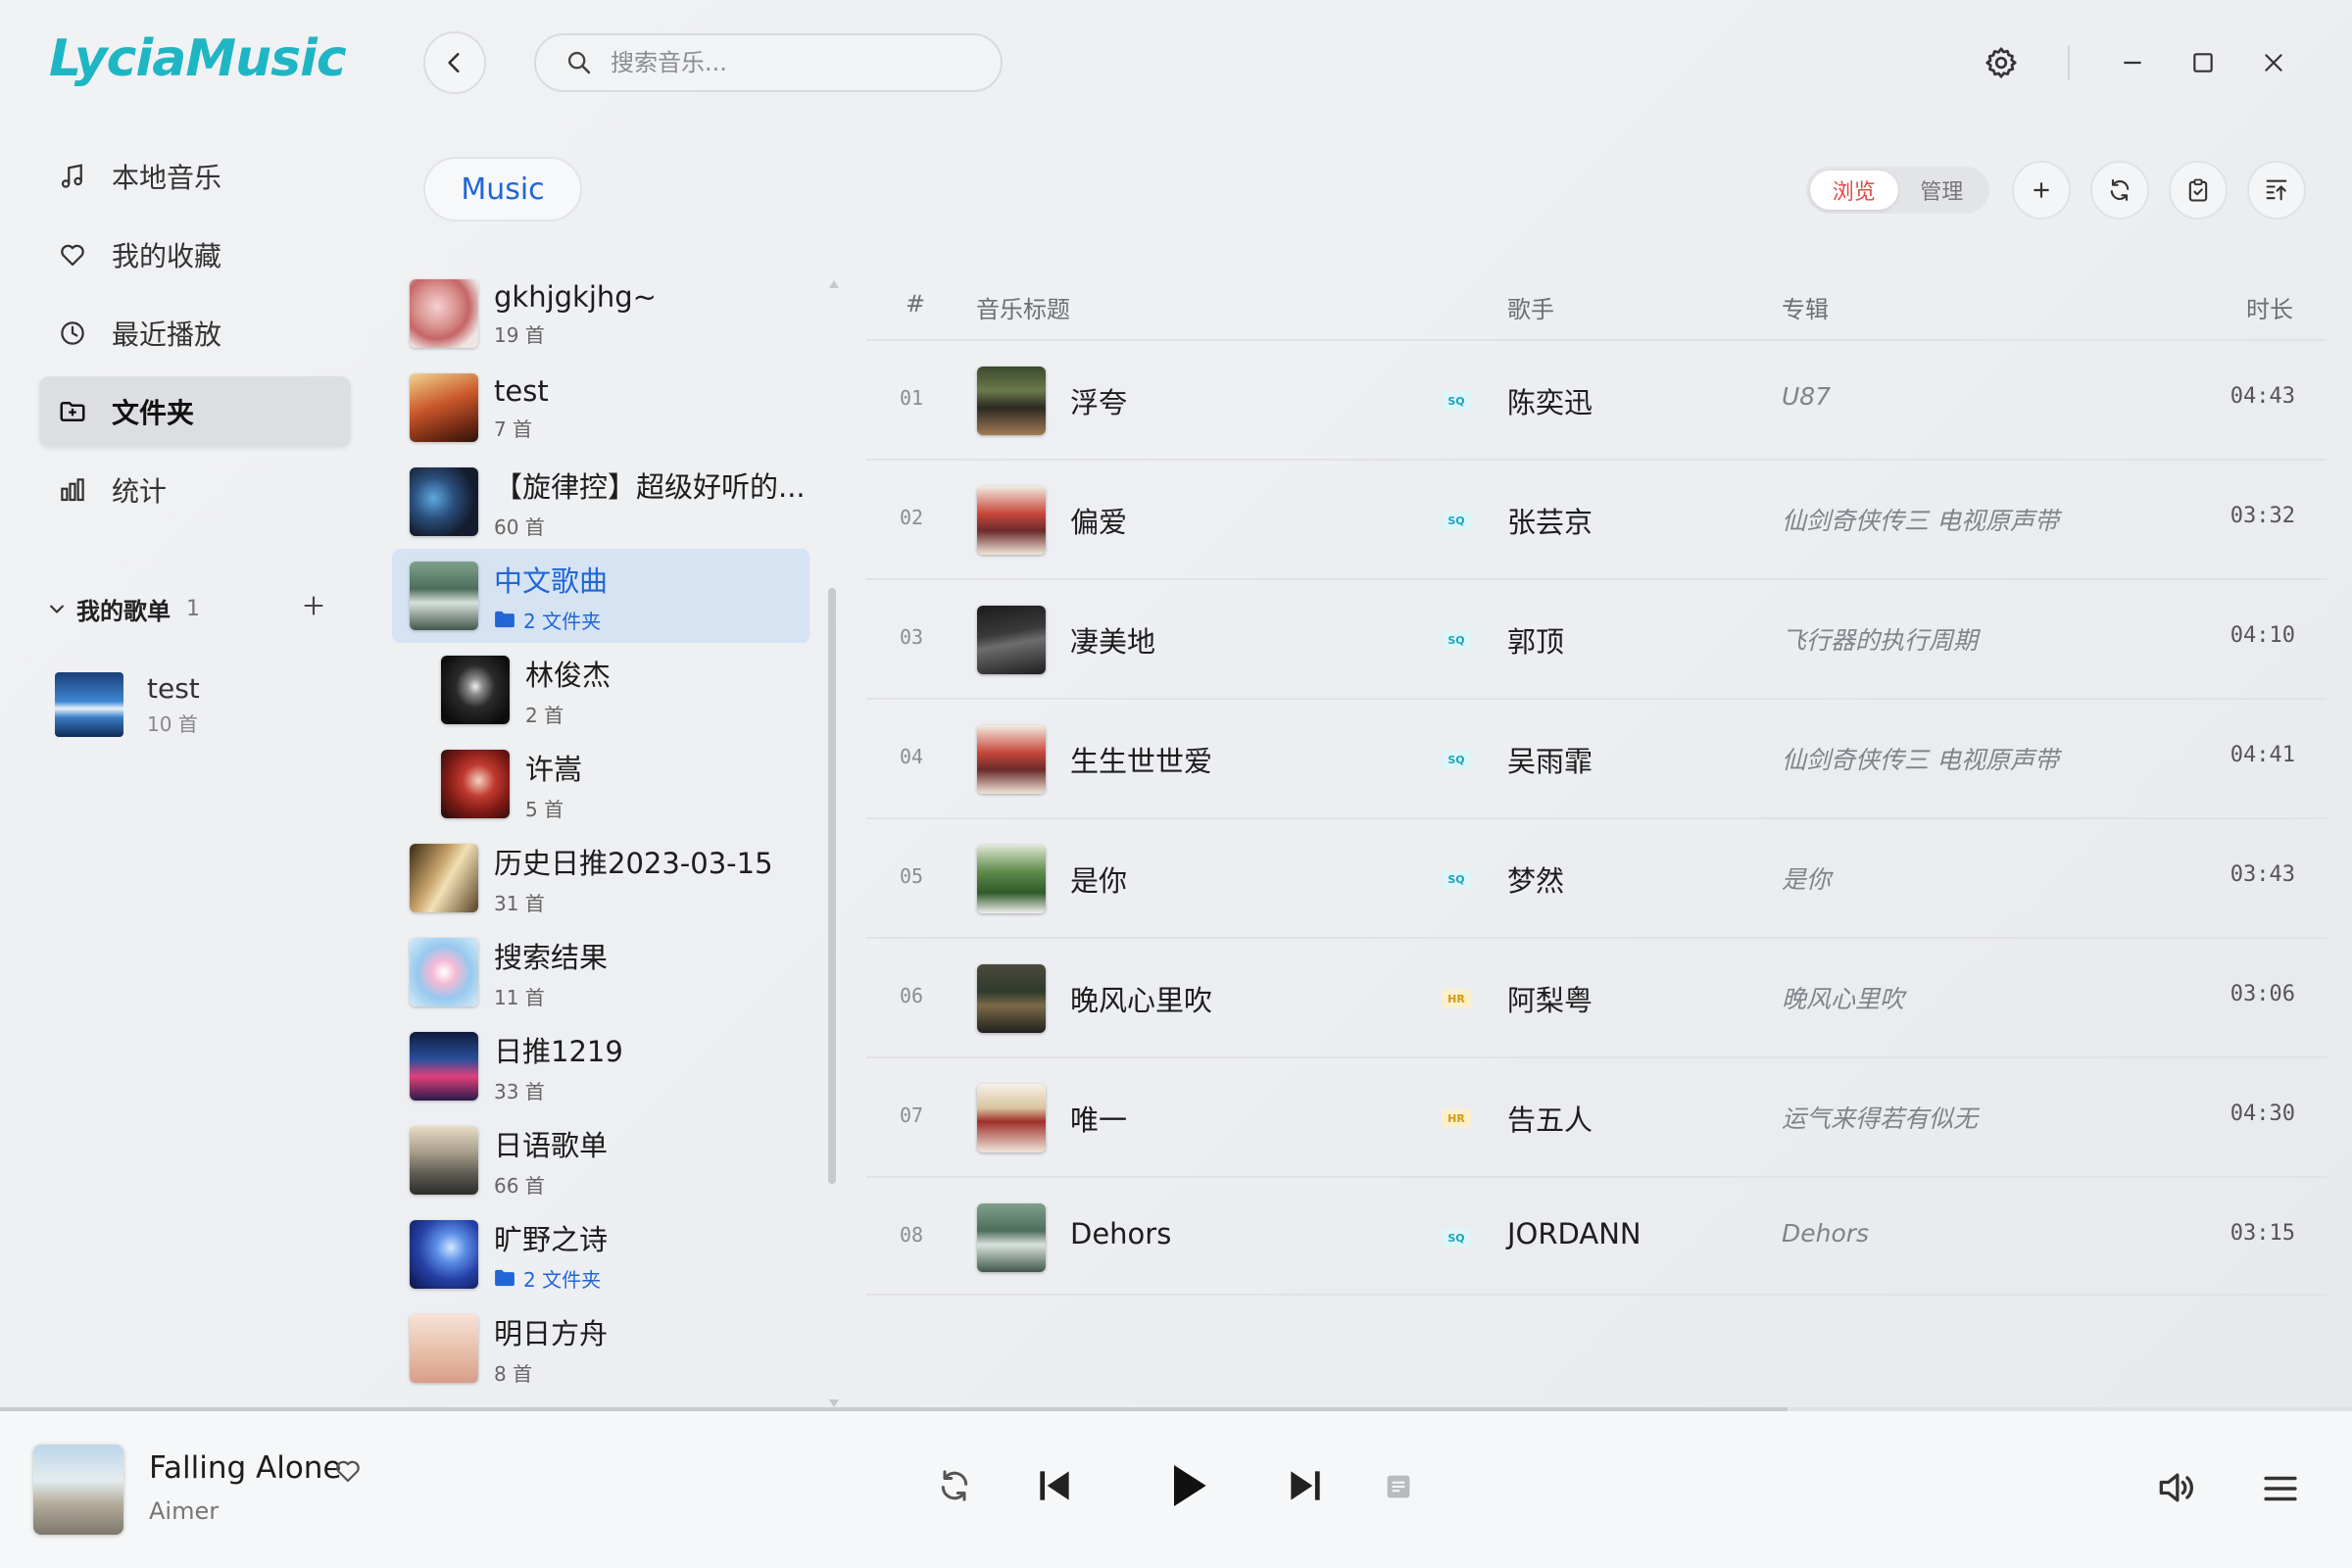 The height and width of the screenshot is (1568, 2352). Describe the element at coordinates (1596, 305) in the screenshot. I see `table-header: # 音乐标题 歌手 专辑 时长` at that location.